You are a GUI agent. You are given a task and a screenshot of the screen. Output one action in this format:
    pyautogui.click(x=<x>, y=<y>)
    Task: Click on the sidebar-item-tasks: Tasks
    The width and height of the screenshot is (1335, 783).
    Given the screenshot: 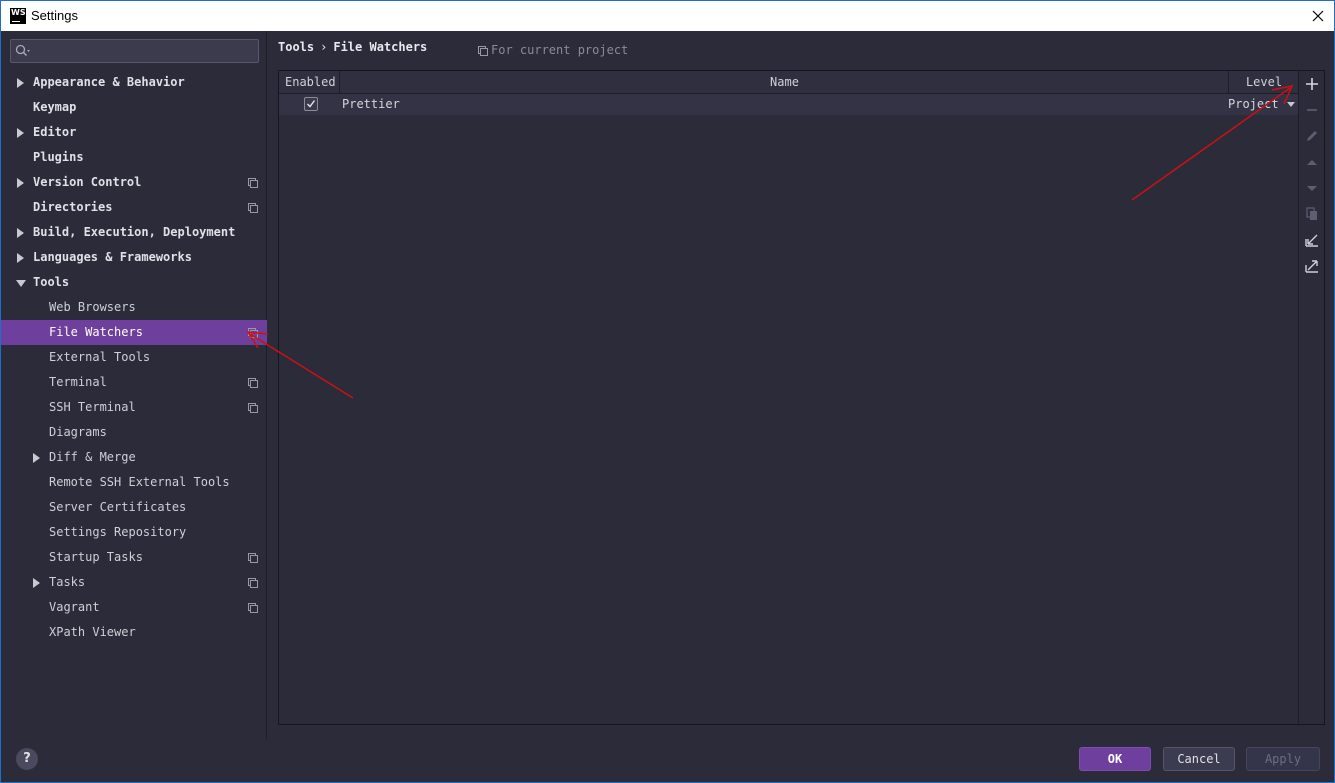 What is the action you would take?
    pyautogui.click(x=134, y=582)
    